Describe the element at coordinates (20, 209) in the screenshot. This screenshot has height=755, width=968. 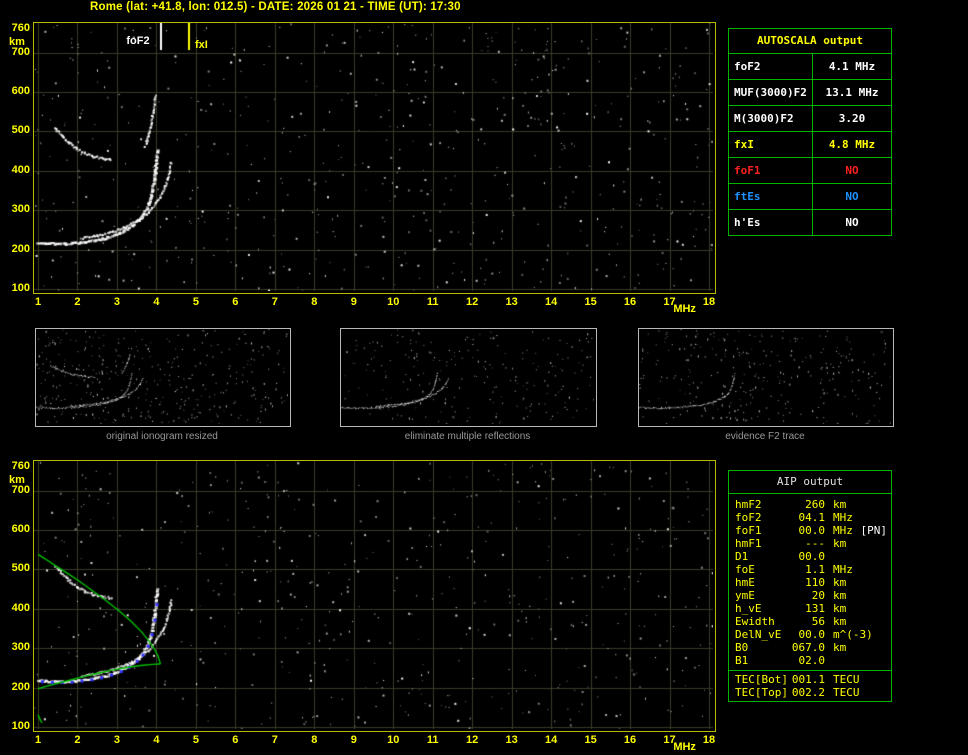
I see `y-tick-label: 300` at that location.